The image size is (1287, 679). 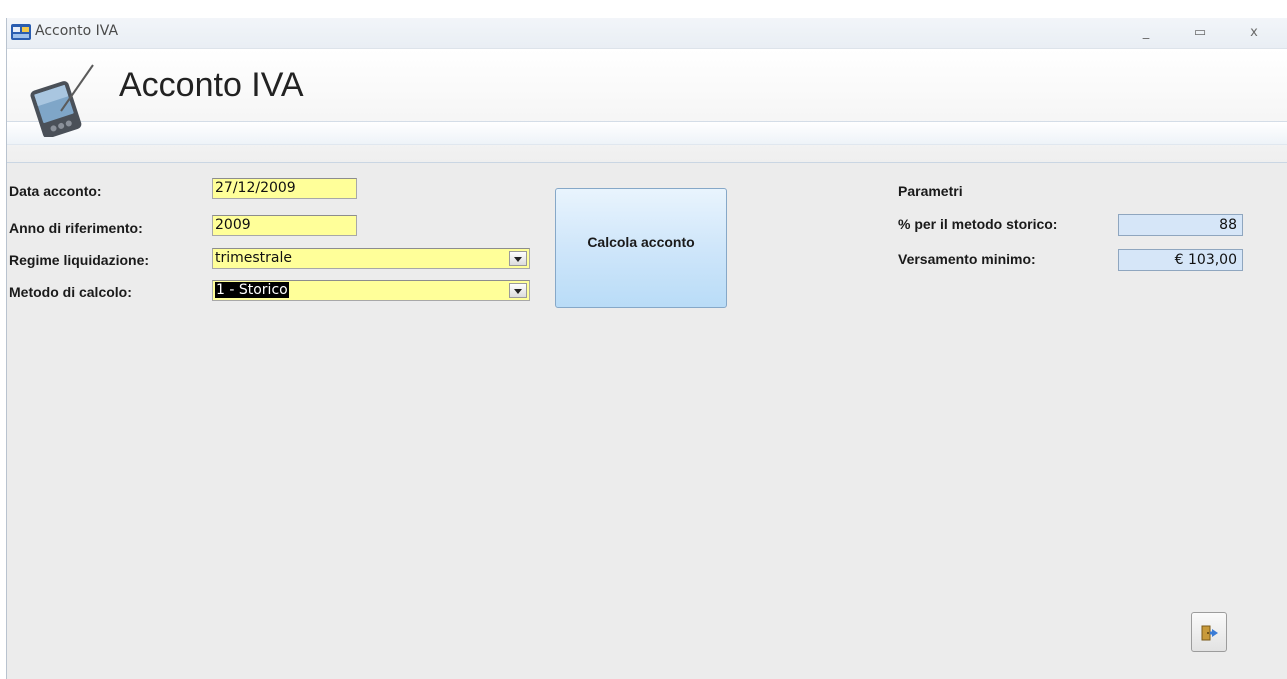 I want to click on minimize-button: _, so click(x=1146, y=33).